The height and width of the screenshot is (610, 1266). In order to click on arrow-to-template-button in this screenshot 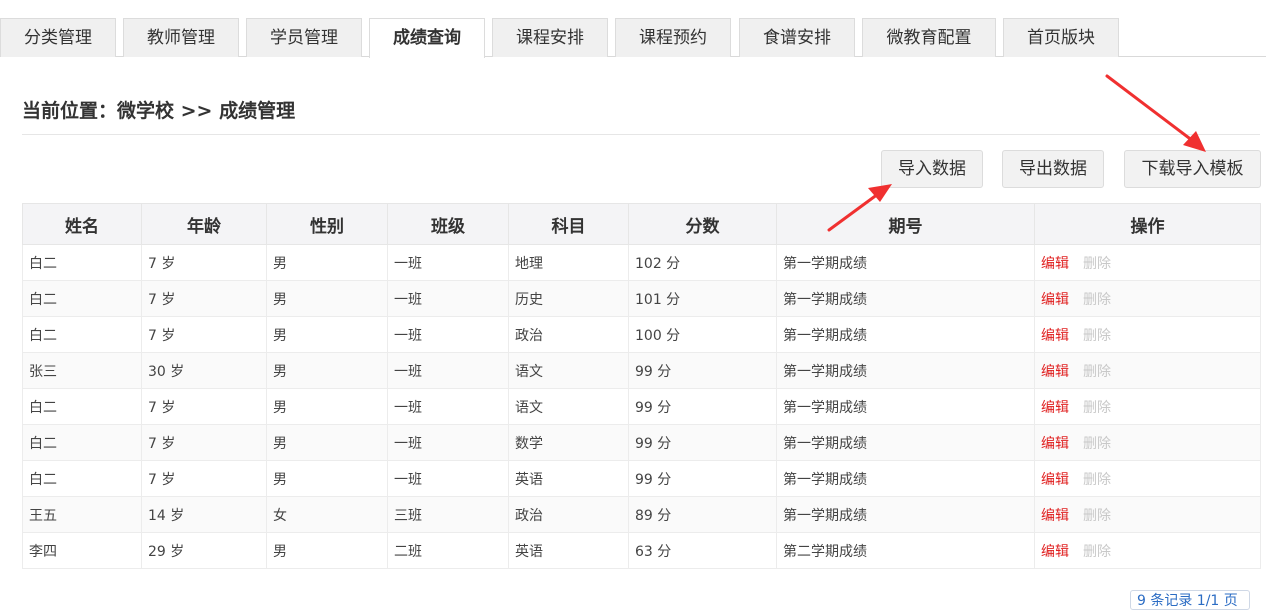, I will do `click(1155, 113)`.